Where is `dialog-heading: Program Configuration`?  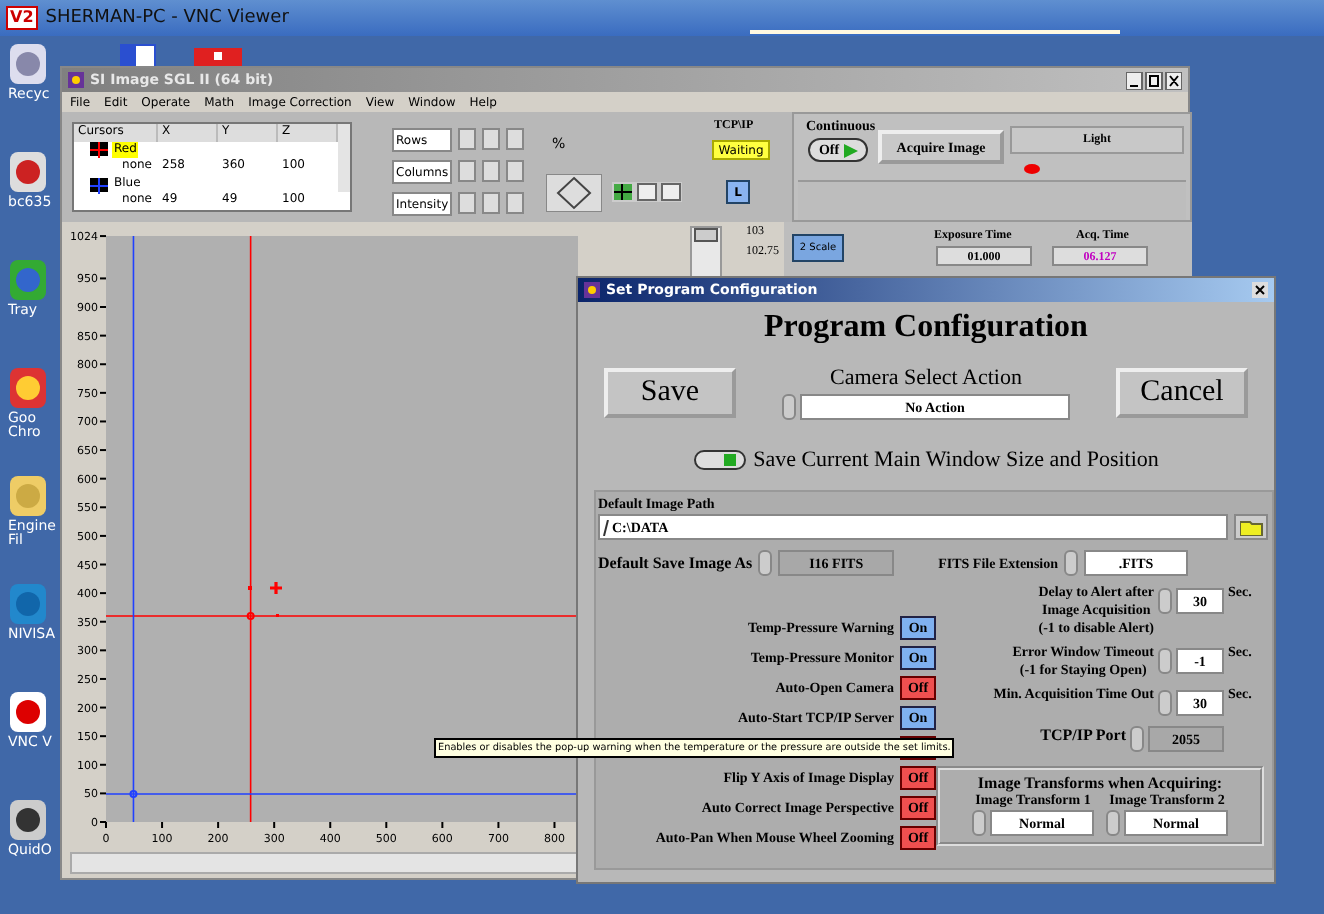 dialog-heading: Program Configuration is located at coordinates (926, 328).